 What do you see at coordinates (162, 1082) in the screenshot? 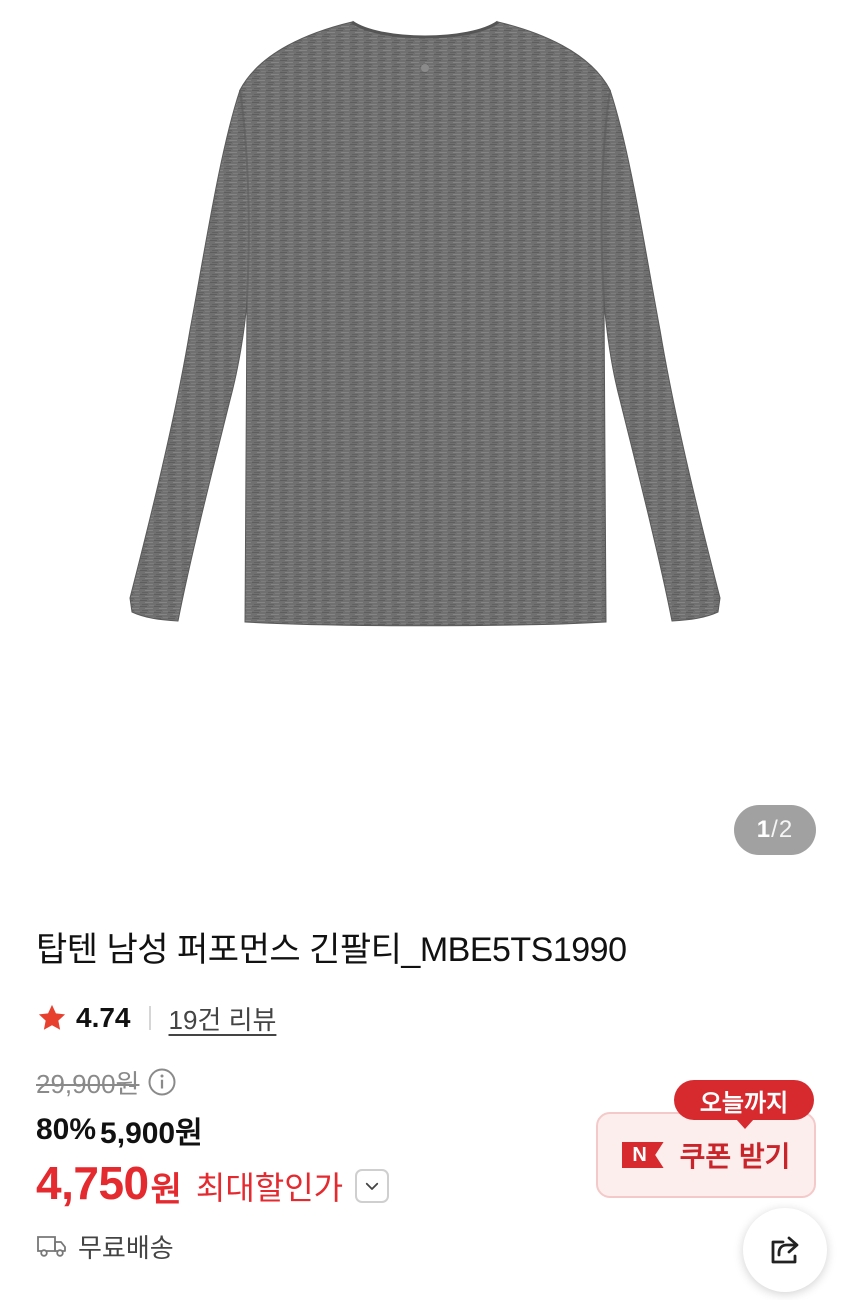
I see `info-icon` at bounding box center [162, 1082].